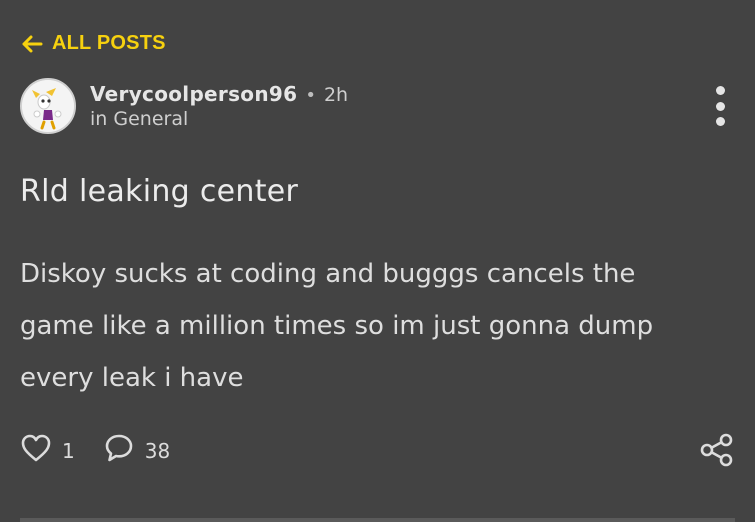  I want to click on avatar, so click(48, 106).